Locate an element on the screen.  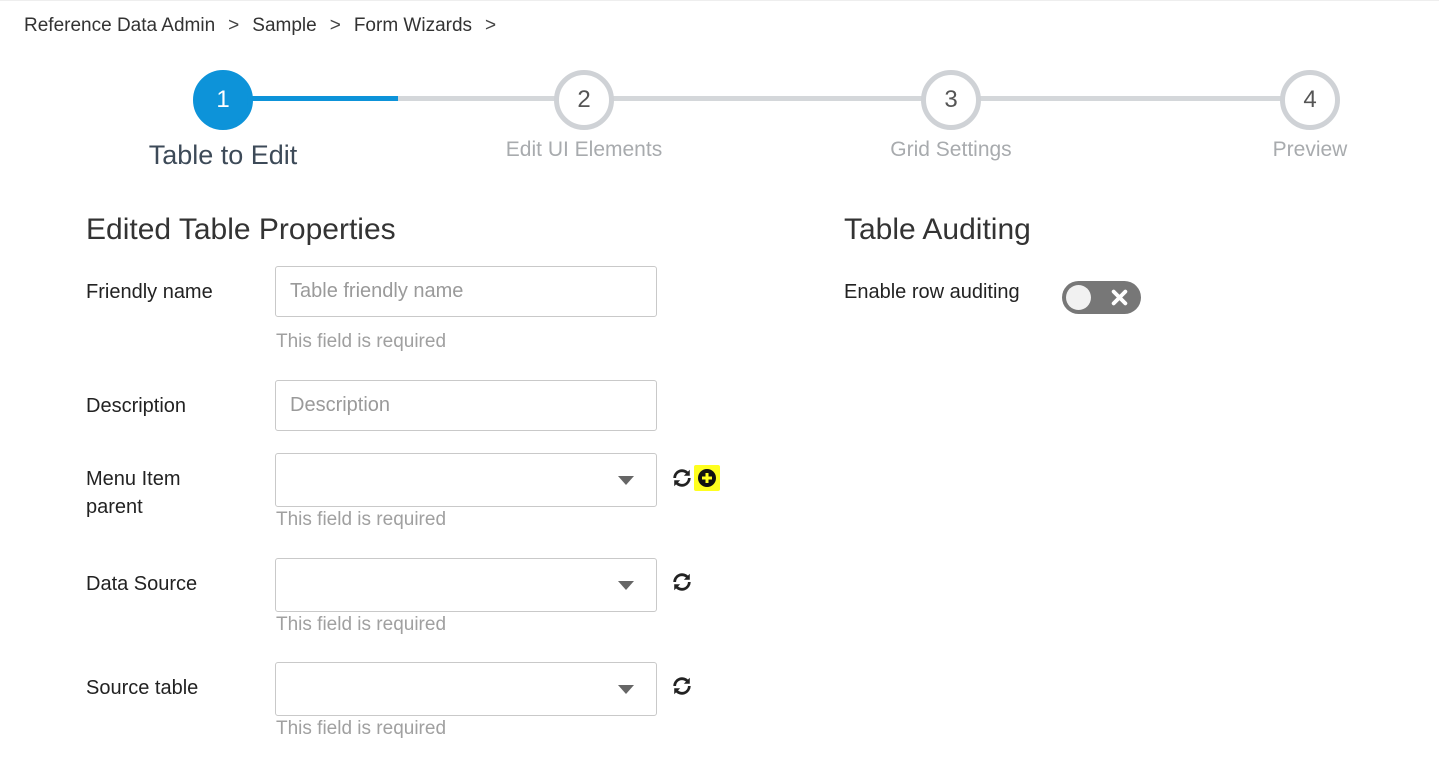
menu-item-parent-select is located at coordinates (466, 480).